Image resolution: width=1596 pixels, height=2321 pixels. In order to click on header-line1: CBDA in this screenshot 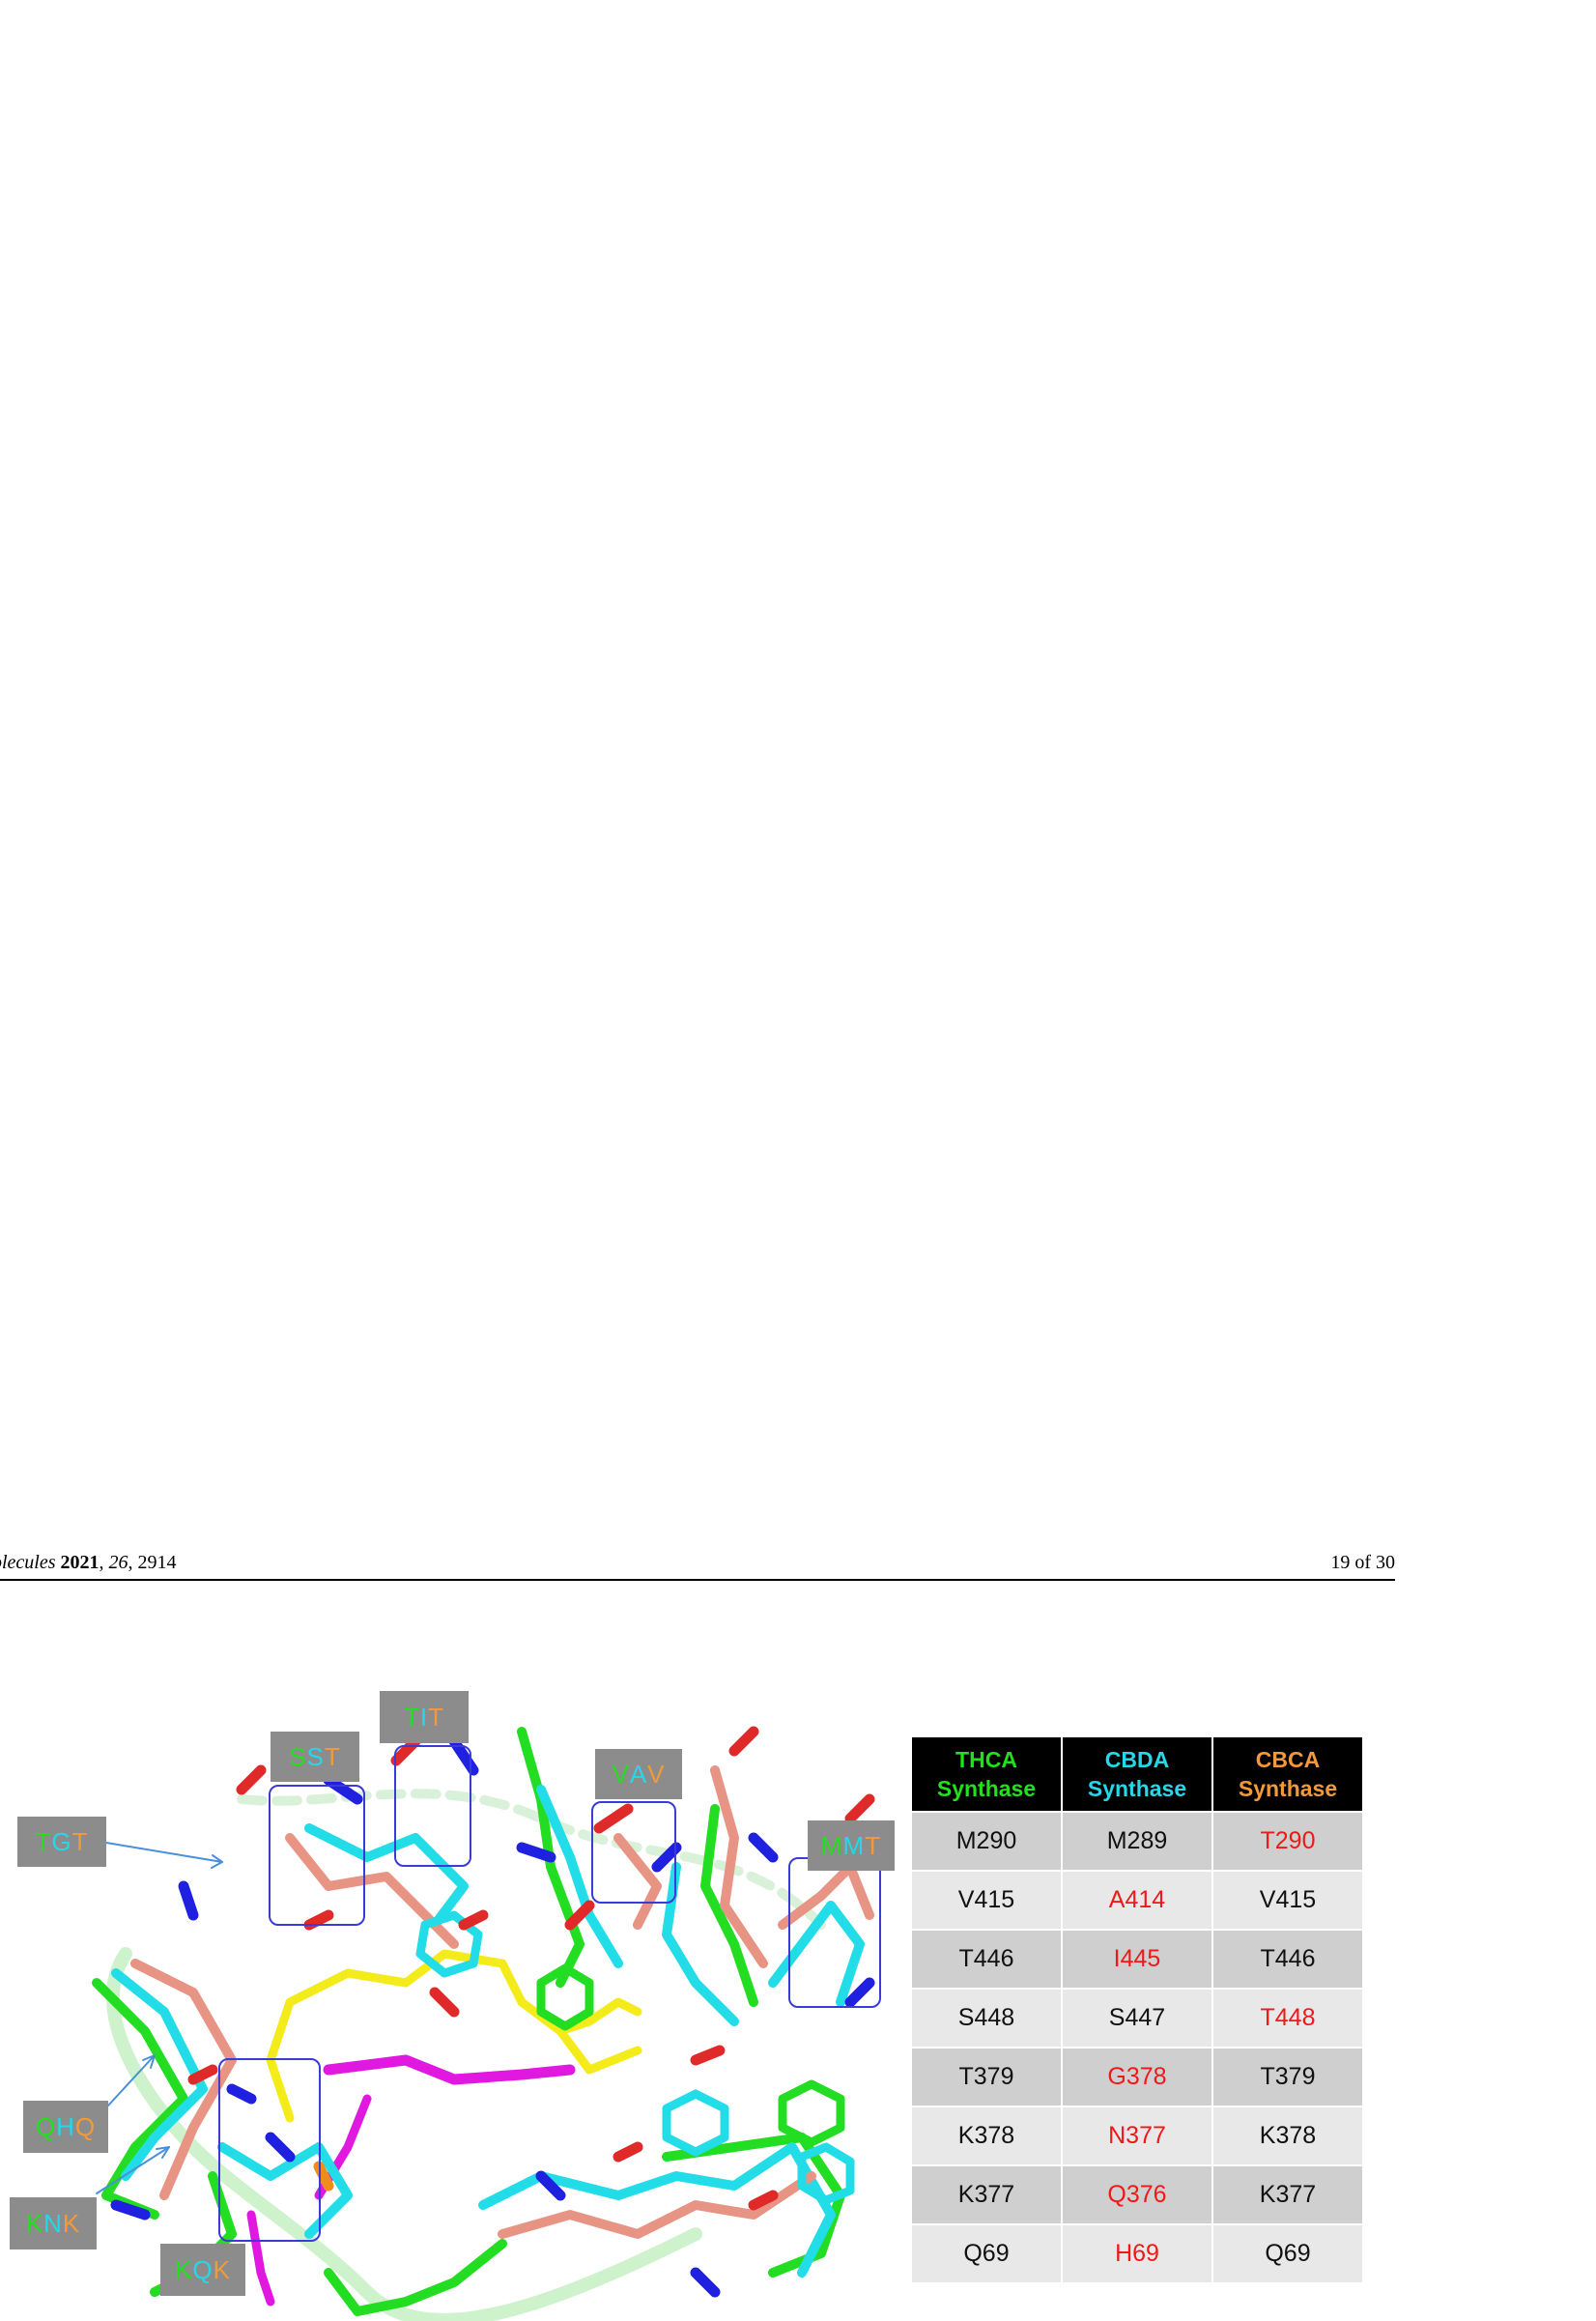, I will do `click(1137, 1759)`.